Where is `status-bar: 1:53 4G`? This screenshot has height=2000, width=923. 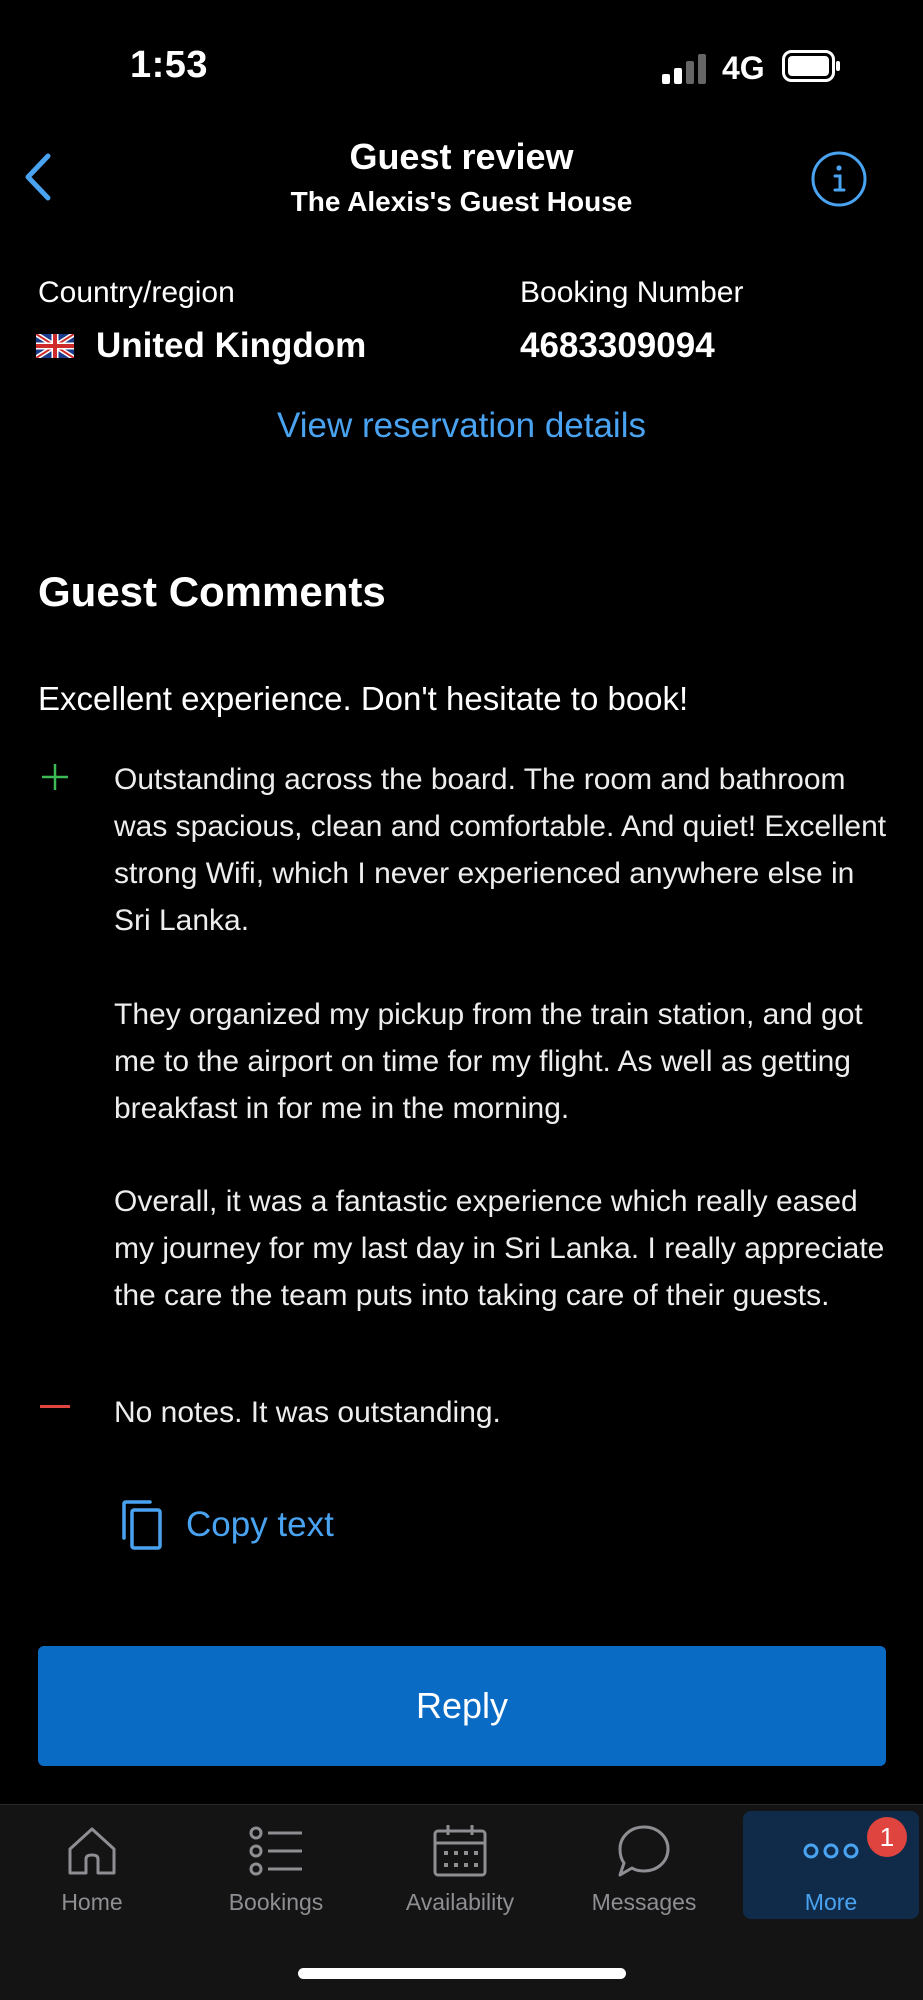 status-bar: 1:53 4G is located at coordinates (461, 65).